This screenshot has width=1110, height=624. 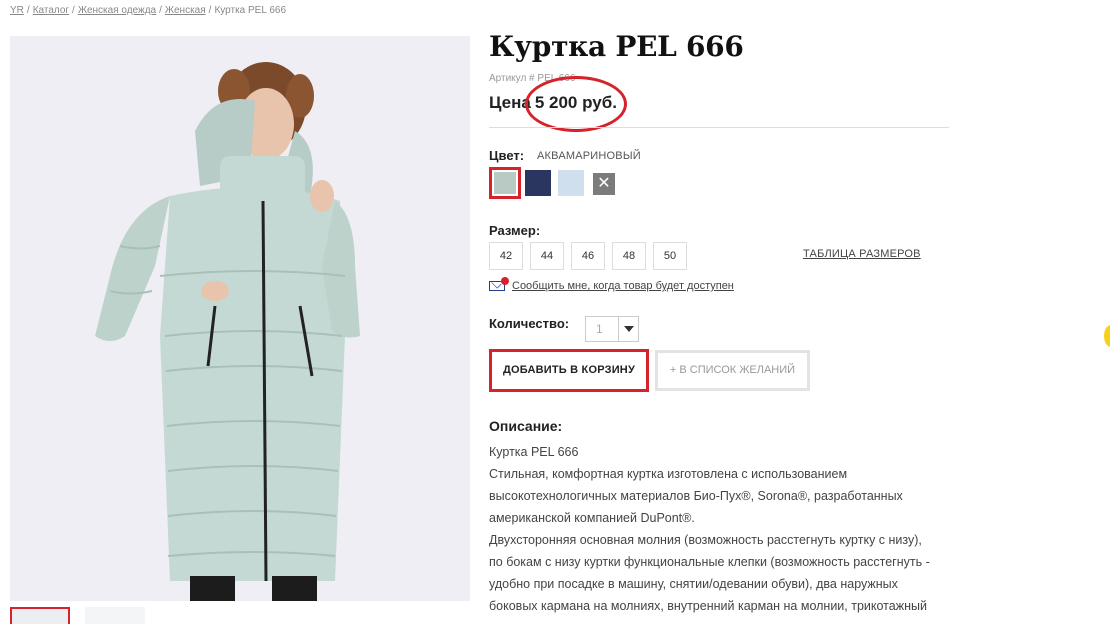 I want to click on quantity-select: 1, so click(x=612, y=329).